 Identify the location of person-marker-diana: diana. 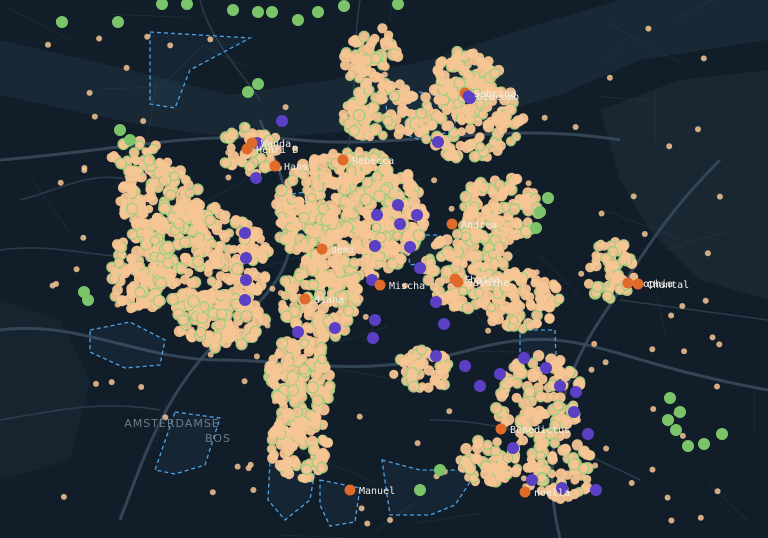
(322, 300).